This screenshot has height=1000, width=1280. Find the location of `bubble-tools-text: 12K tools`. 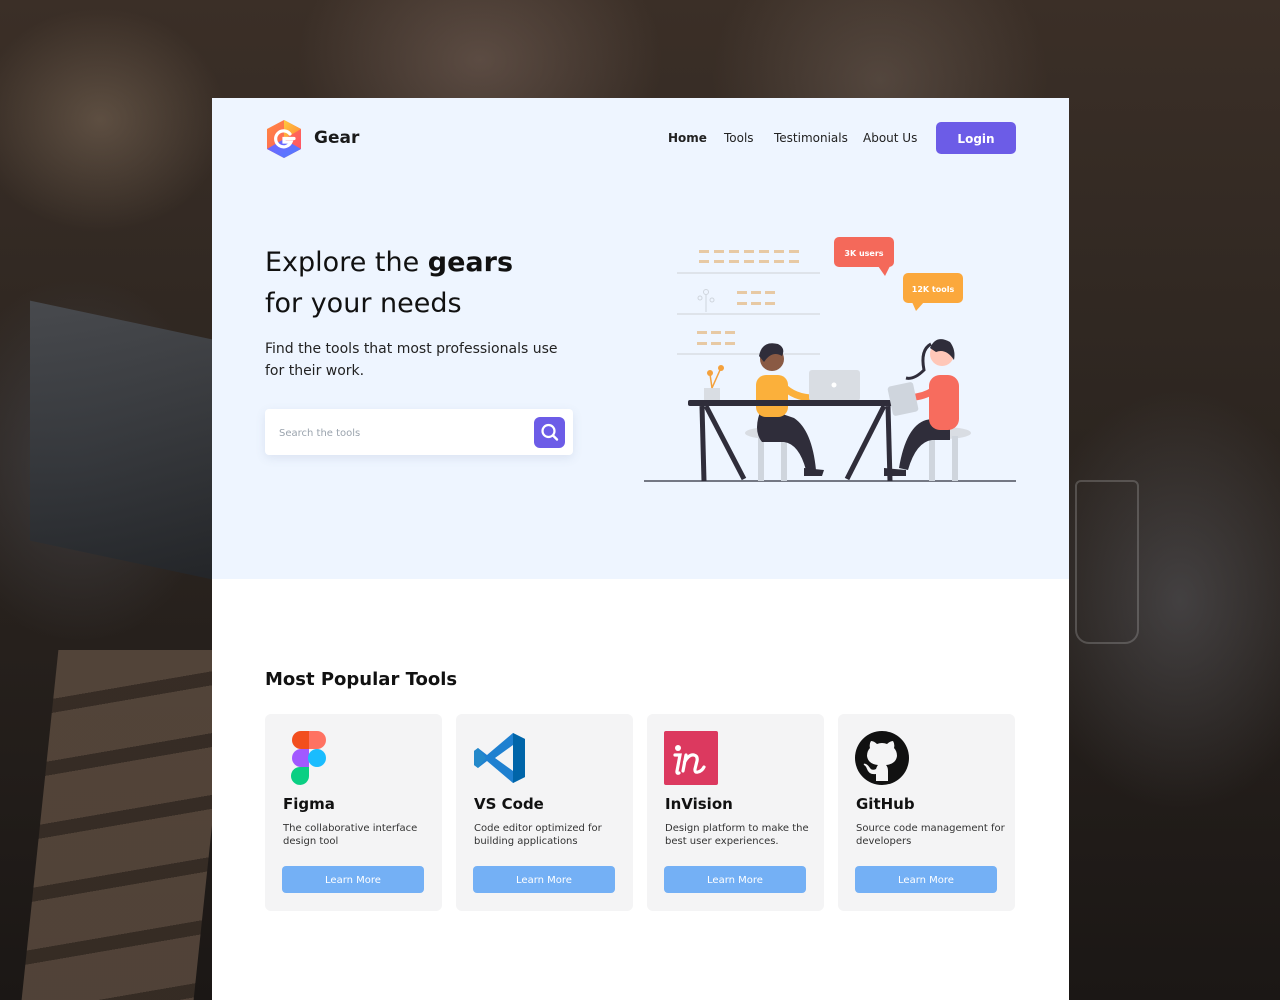

bubble-tools-text: 12K tools is located at coordinates (933, 289).